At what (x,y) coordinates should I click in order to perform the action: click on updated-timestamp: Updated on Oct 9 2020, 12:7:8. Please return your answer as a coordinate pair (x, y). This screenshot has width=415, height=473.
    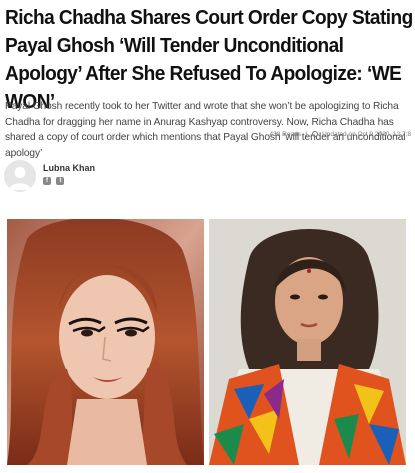
    Looking at the image, I should click on (366, 134).